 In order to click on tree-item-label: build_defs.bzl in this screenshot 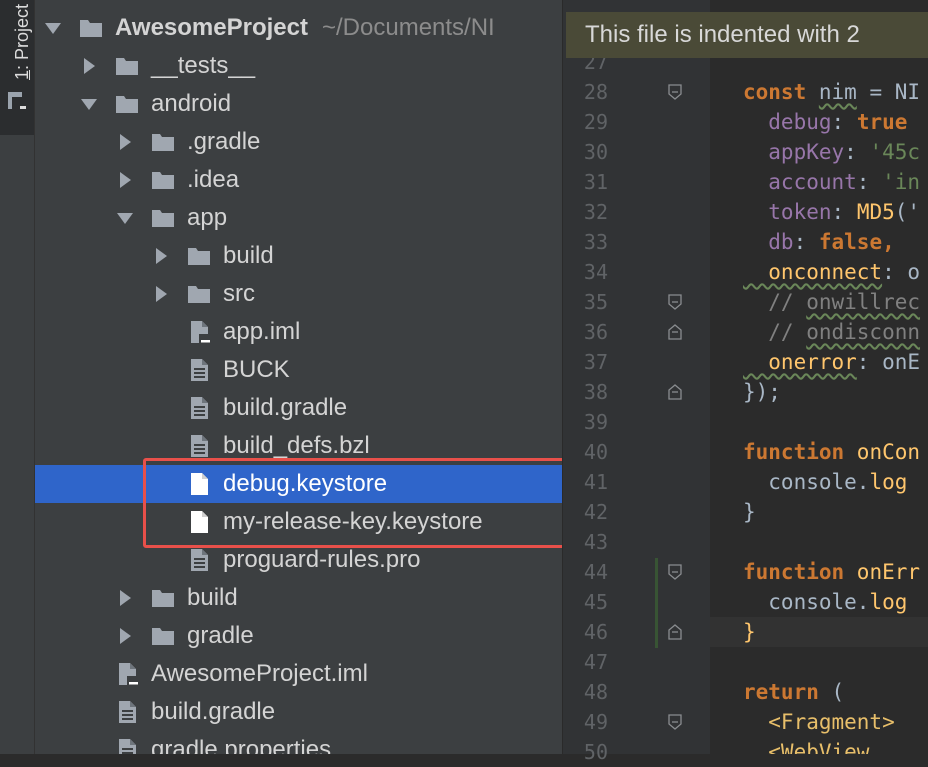, I will do `click(296, 445)`.